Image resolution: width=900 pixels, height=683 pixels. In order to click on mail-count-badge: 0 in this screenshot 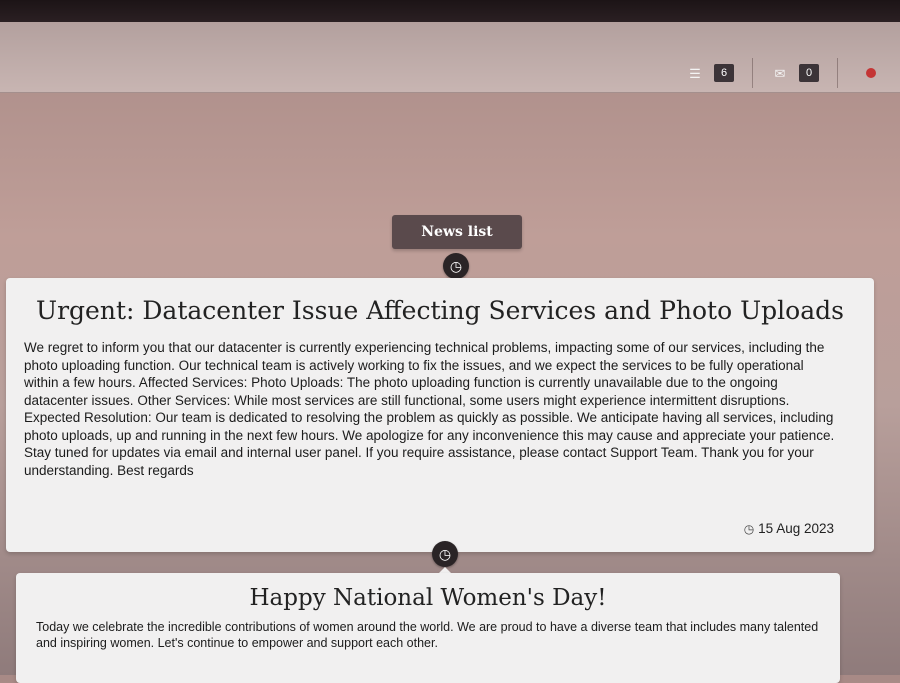, I will do `click(809, 73)`.